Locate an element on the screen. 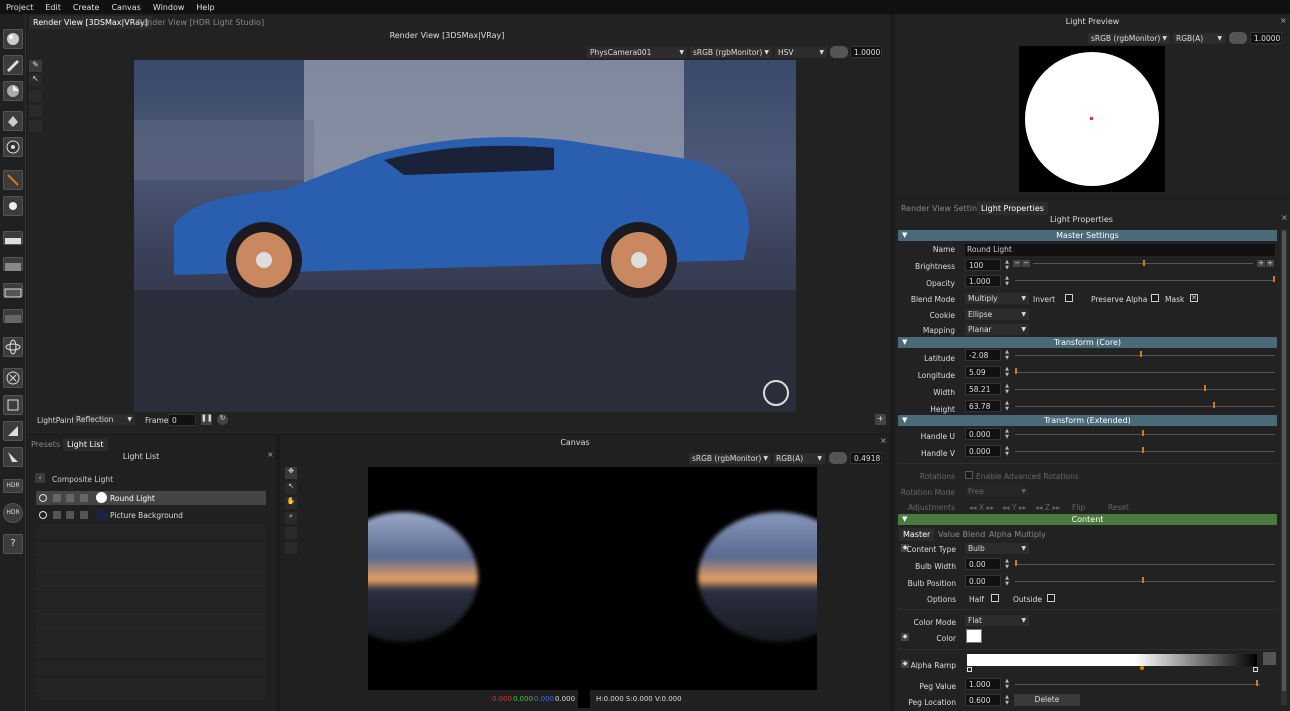 This screenshot has width=1290, height=711. flip-button: Flip is located at coordinates (1078, 507).